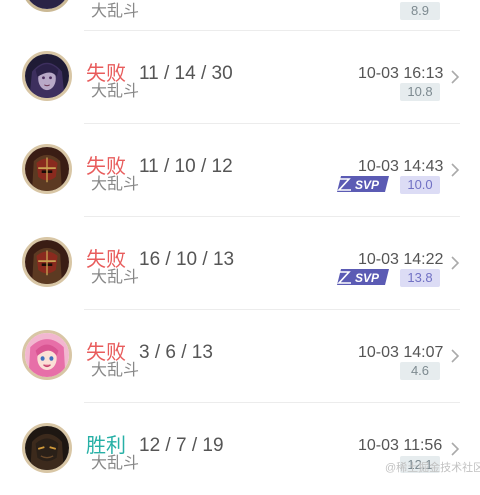  What do you see at coordinates (420, 371) in the screenshot?
I see `score-badge: 4.6` at bounding box center [420, 371].